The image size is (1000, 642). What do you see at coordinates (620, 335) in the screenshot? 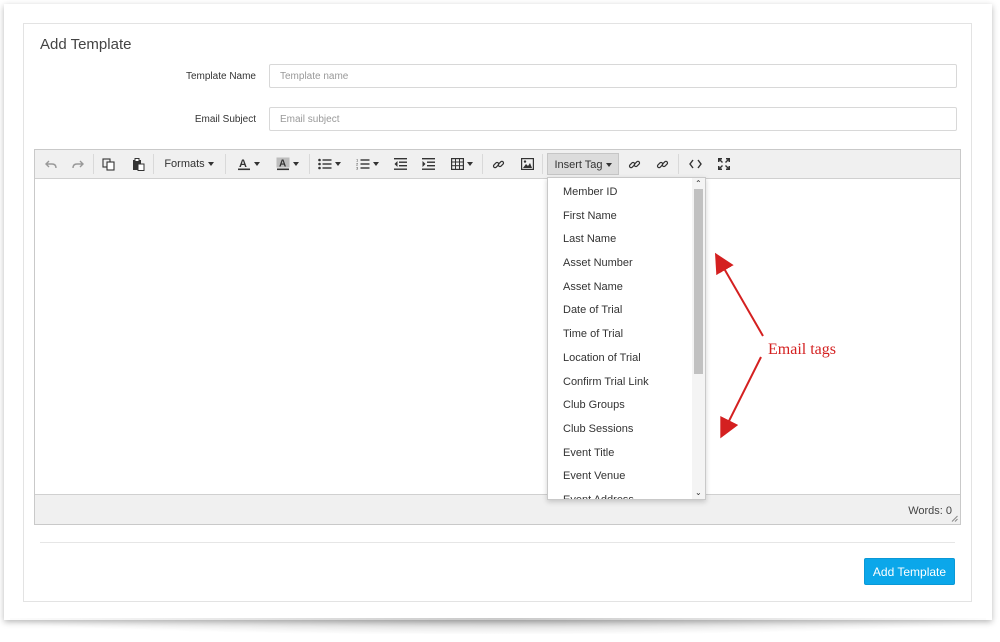
I see `insert-tag-menu-item: Time of Trial` at bounding box center [620, 335].